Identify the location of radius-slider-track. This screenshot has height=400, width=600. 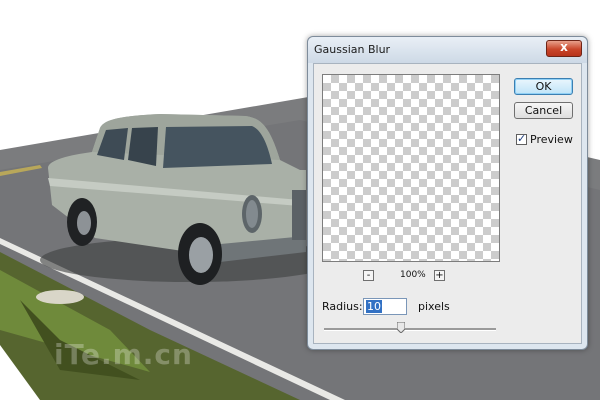
(410, 329).